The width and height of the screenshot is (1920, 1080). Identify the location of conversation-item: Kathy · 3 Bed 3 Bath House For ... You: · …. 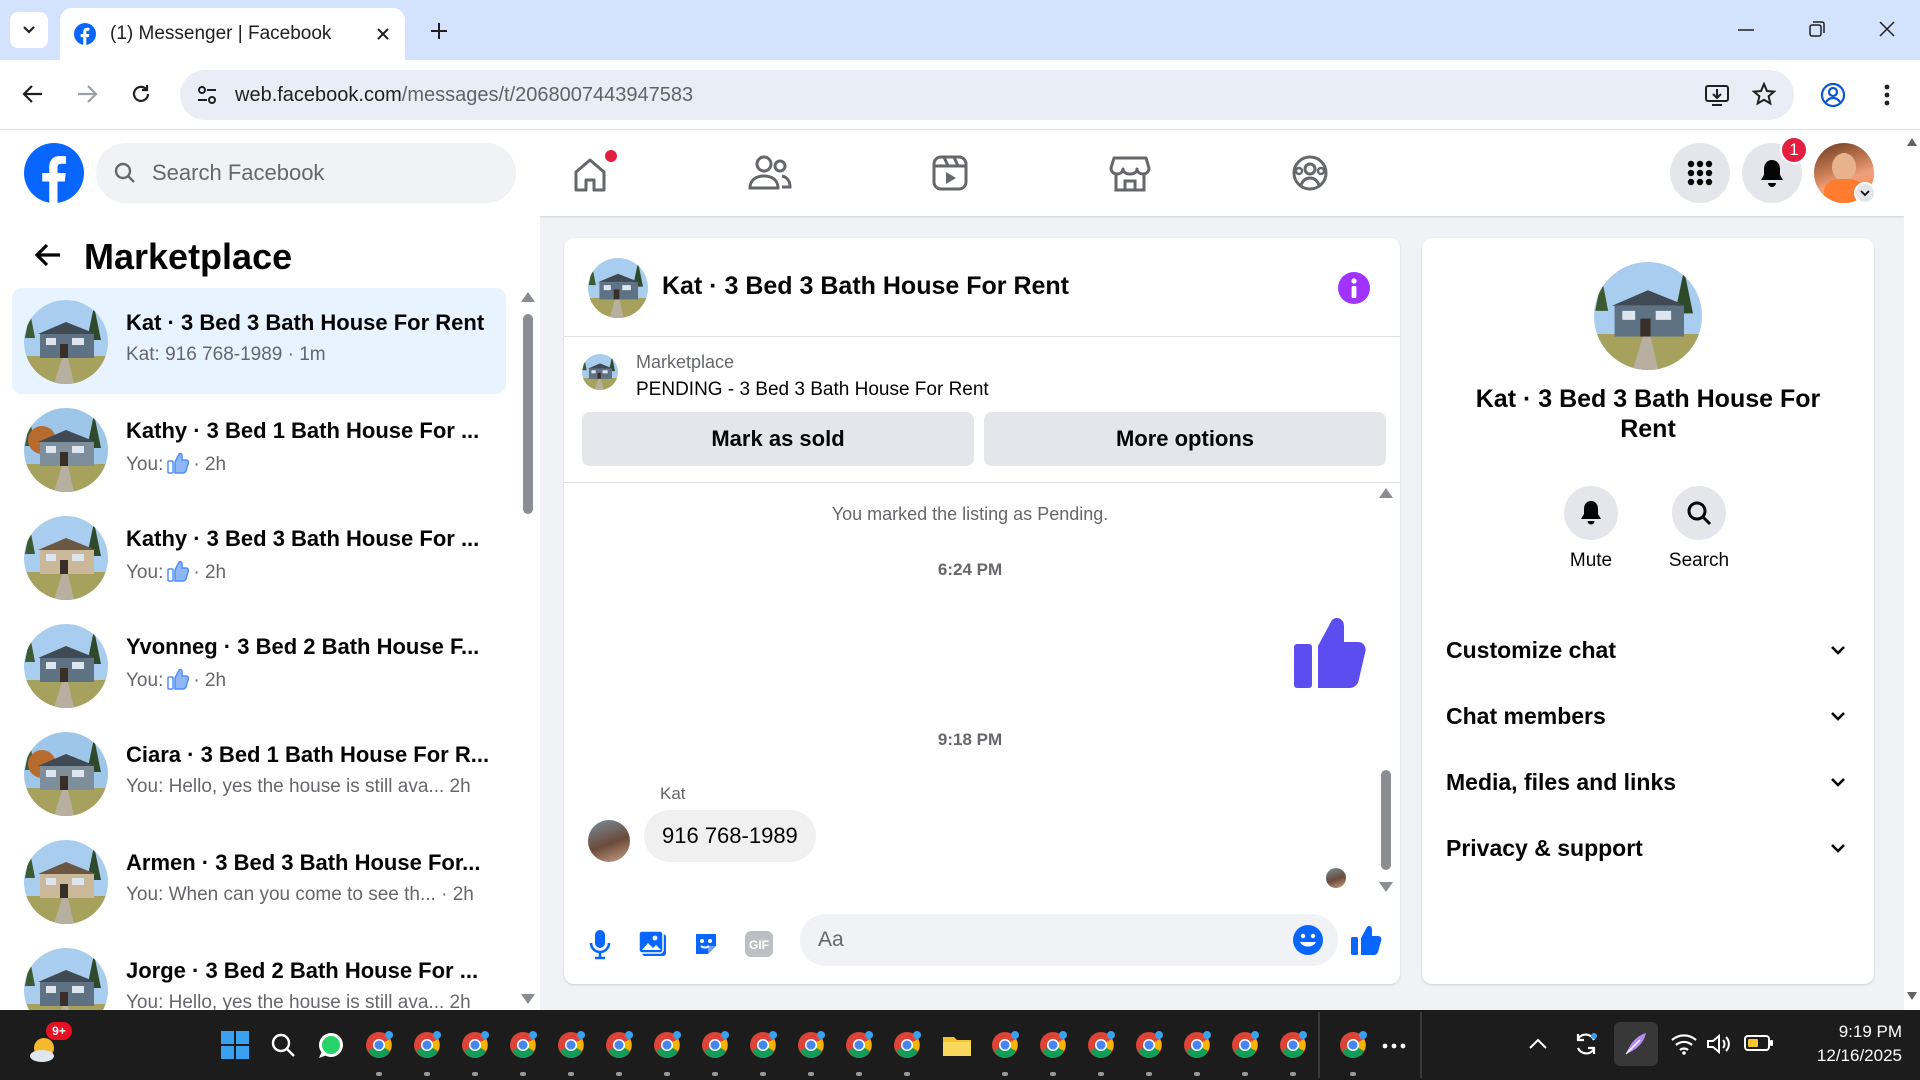
(259, 557).